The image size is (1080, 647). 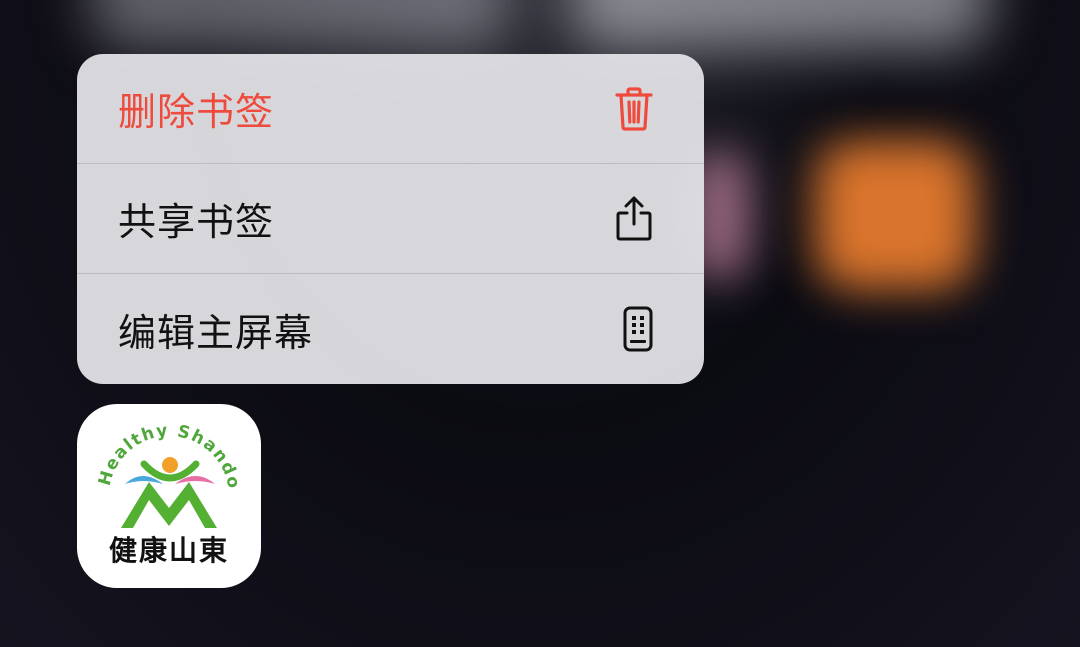 I want to click on app-name-text: 健康山東, so click(x=168, y=550).